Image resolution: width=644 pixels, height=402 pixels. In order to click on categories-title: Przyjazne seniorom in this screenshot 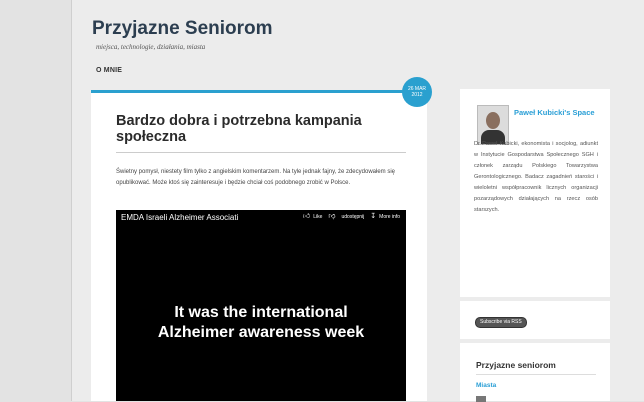, I will do `click(516, 365)`.